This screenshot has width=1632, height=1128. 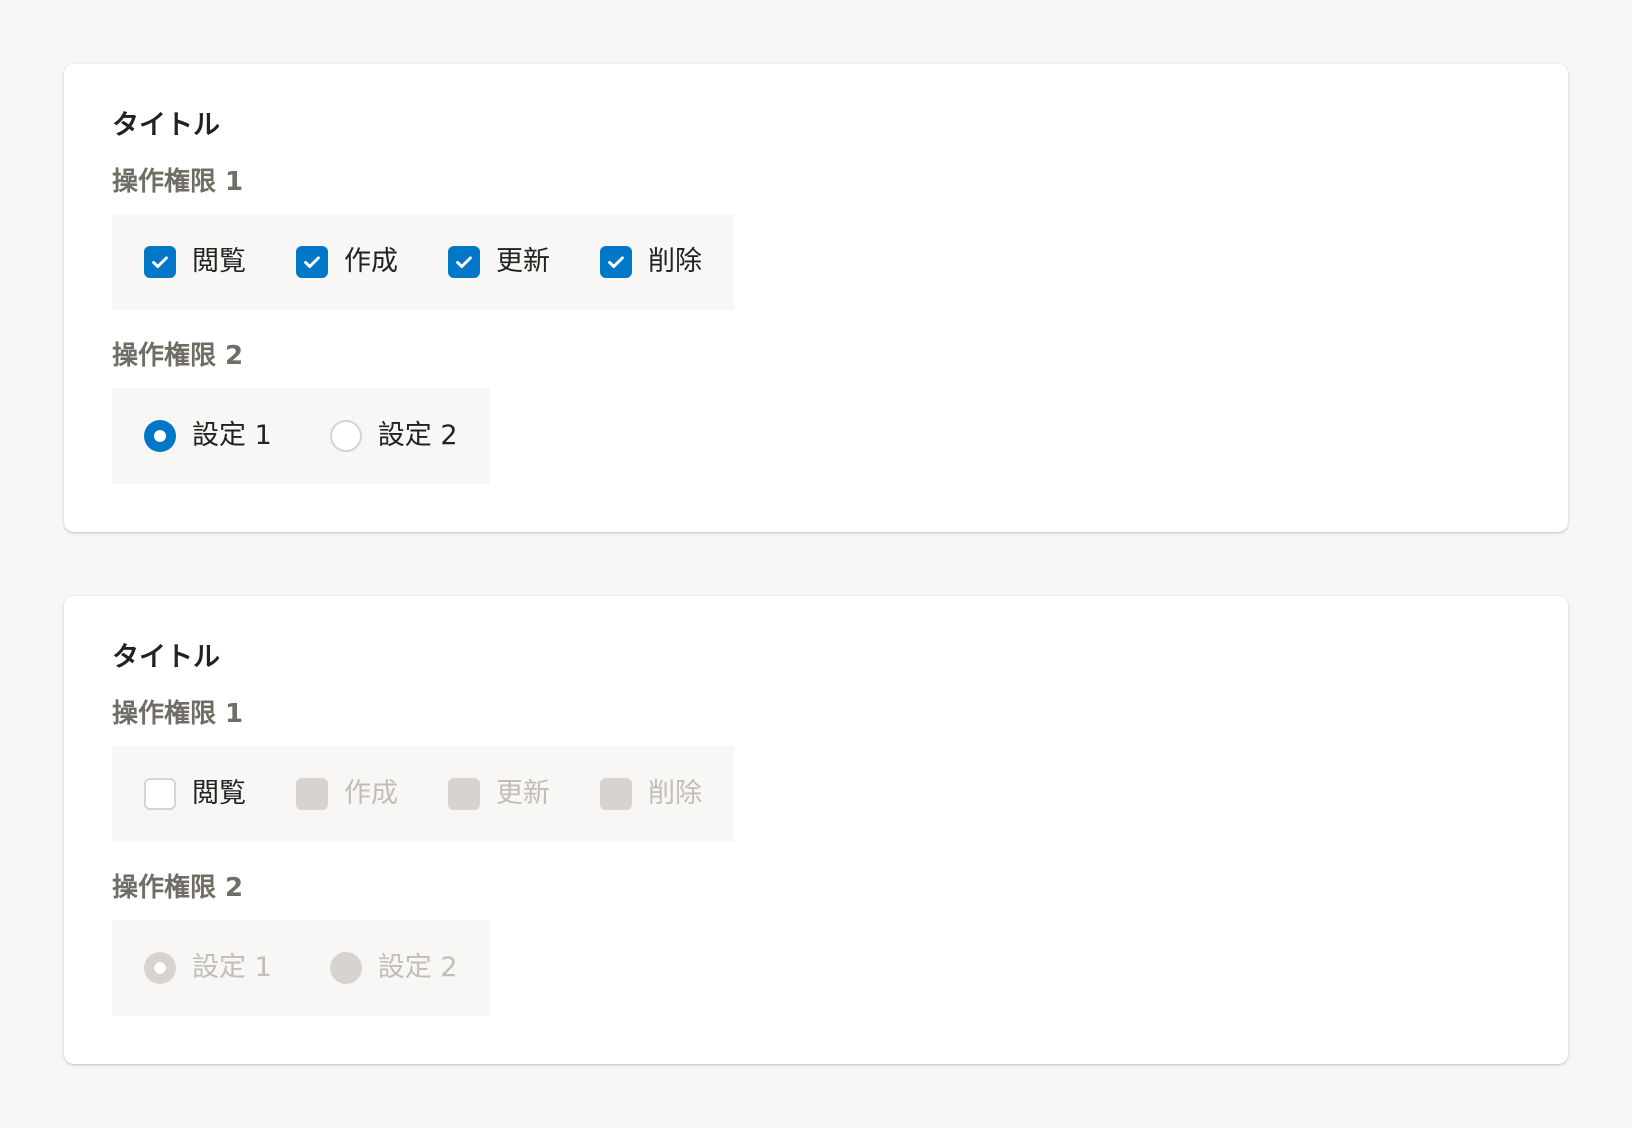 I want to click on checkbox-delete: 削除, so click(x=651, y=262).